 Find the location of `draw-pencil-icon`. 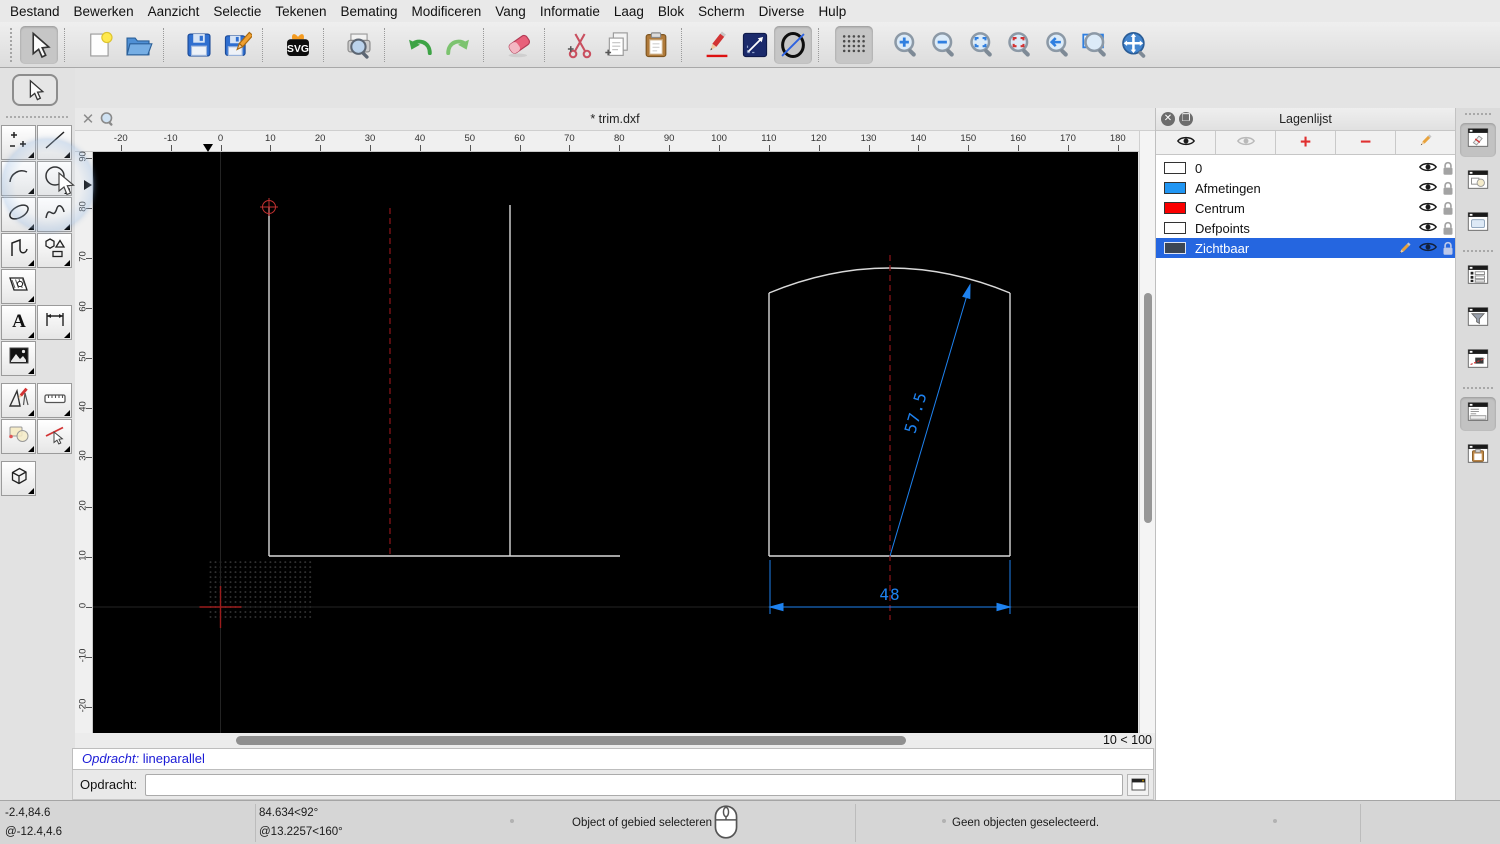

draw-pencil-icon is located at coordinates (717, 45).